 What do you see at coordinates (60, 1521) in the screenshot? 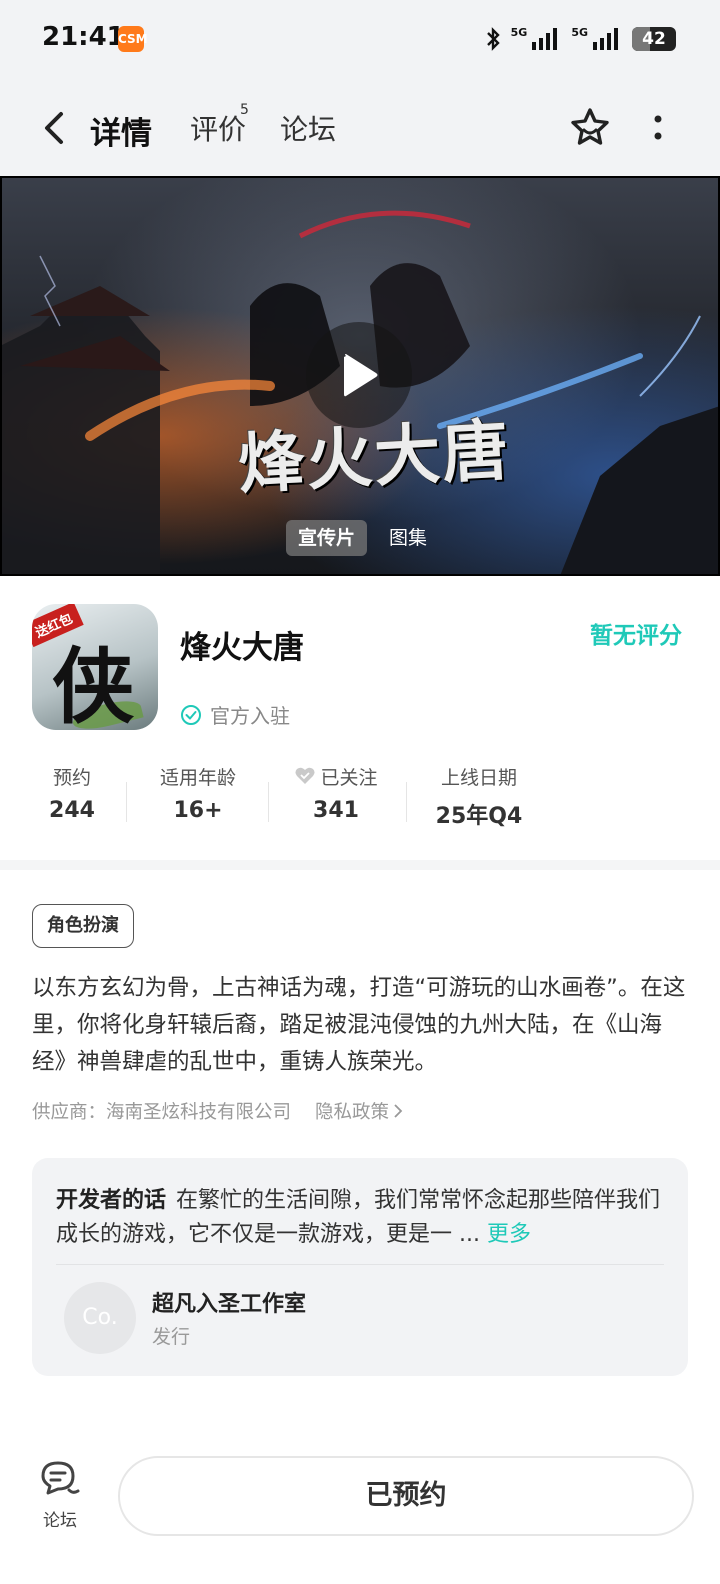
I see `bottom-forum-label: 论坛` at bounding box center [60, 1521].